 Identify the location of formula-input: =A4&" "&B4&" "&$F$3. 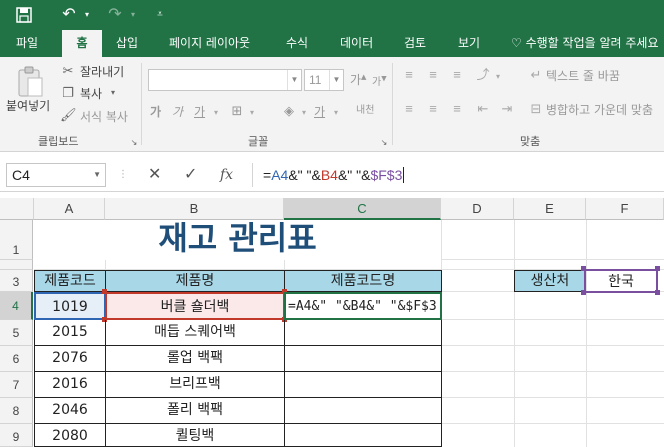
(458, 175).